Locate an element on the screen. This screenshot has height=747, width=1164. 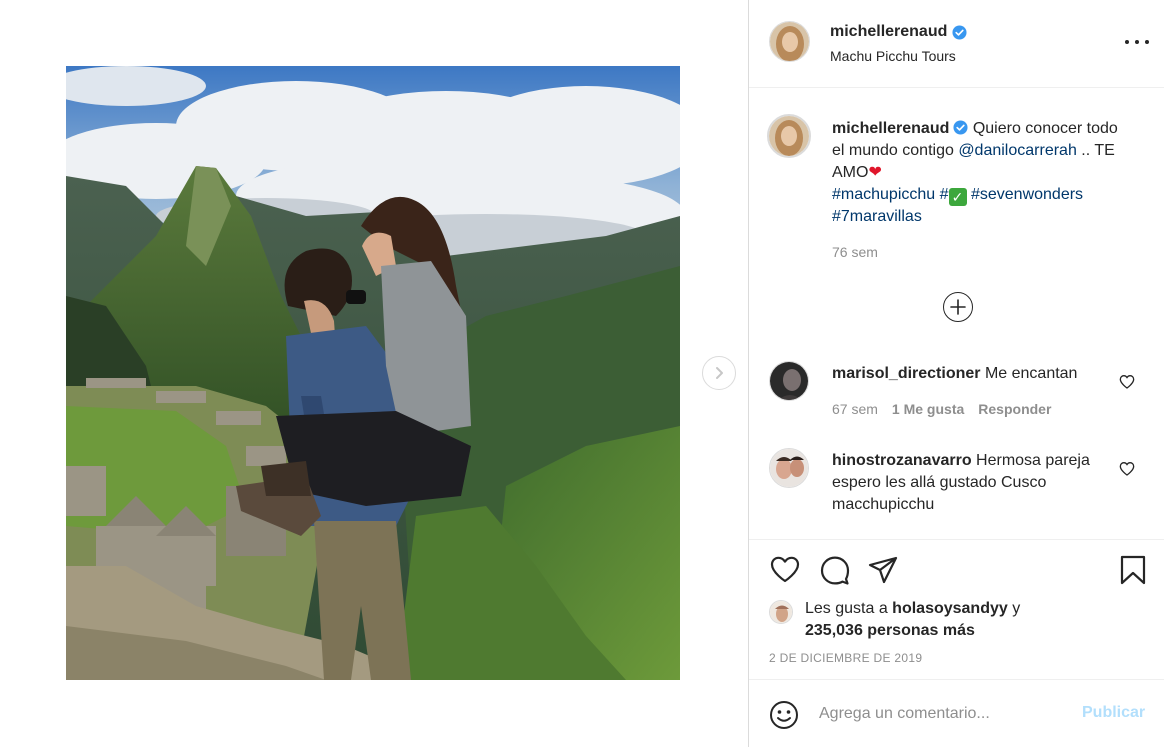
hashtag-link: #sevenwonders is located at coordinates (1027, 194).